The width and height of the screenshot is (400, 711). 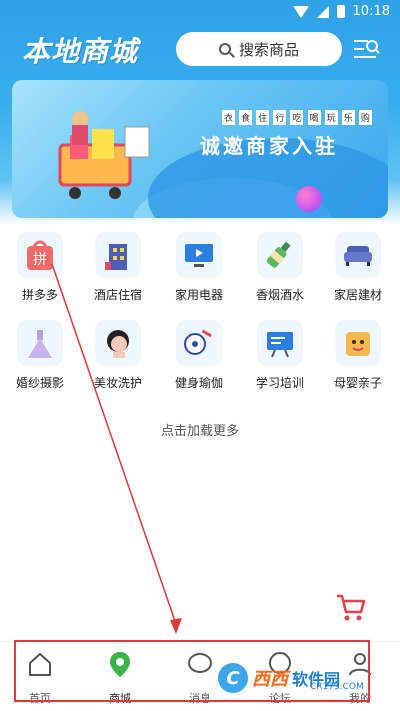 I want to click on search-placeholder: 搜索商品, so click(x=268, y=49).